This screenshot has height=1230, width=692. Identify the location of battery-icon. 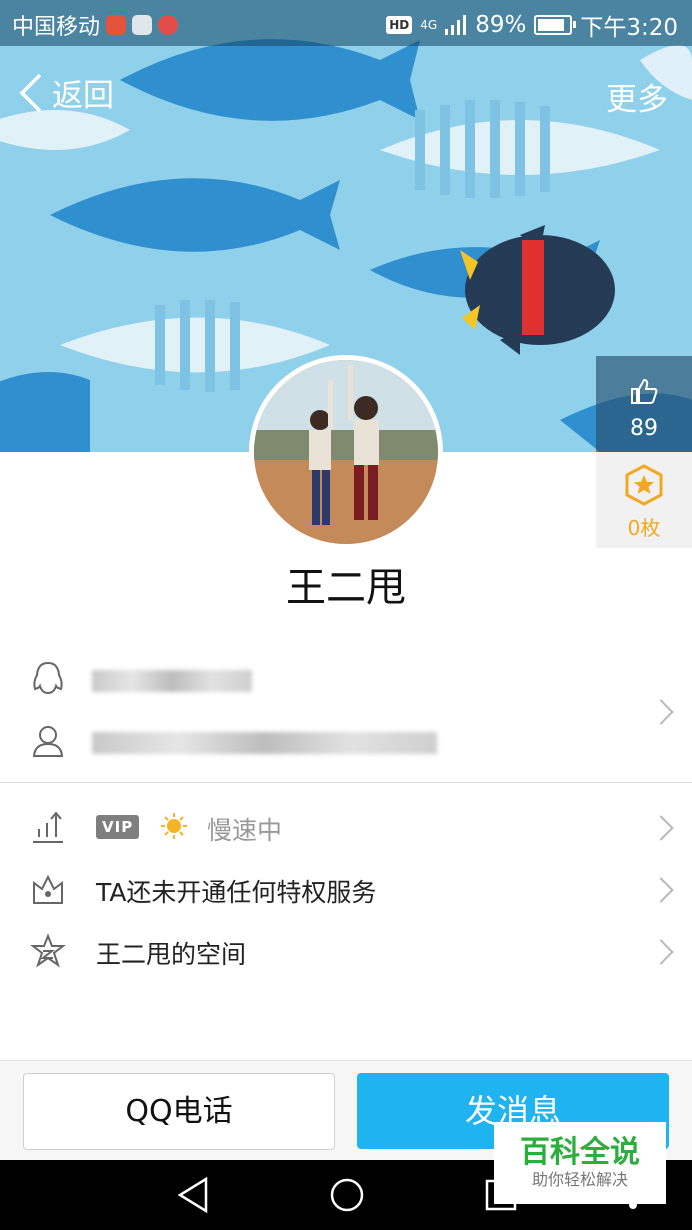
(555, 25).